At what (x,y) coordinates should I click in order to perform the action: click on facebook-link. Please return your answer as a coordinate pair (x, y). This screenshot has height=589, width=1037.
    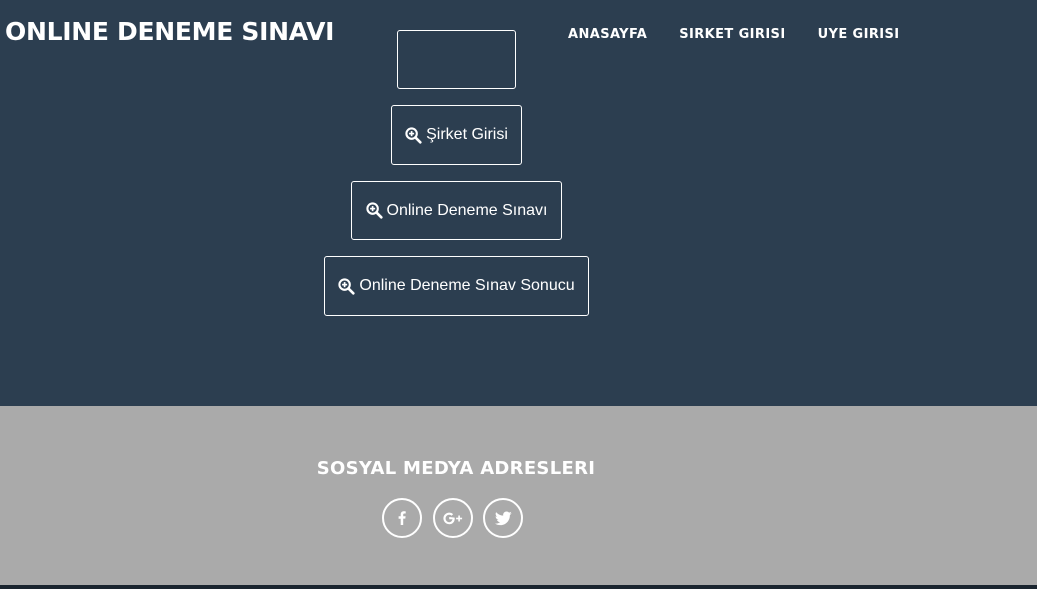
    Looking at the image, I should click on (402, 518).